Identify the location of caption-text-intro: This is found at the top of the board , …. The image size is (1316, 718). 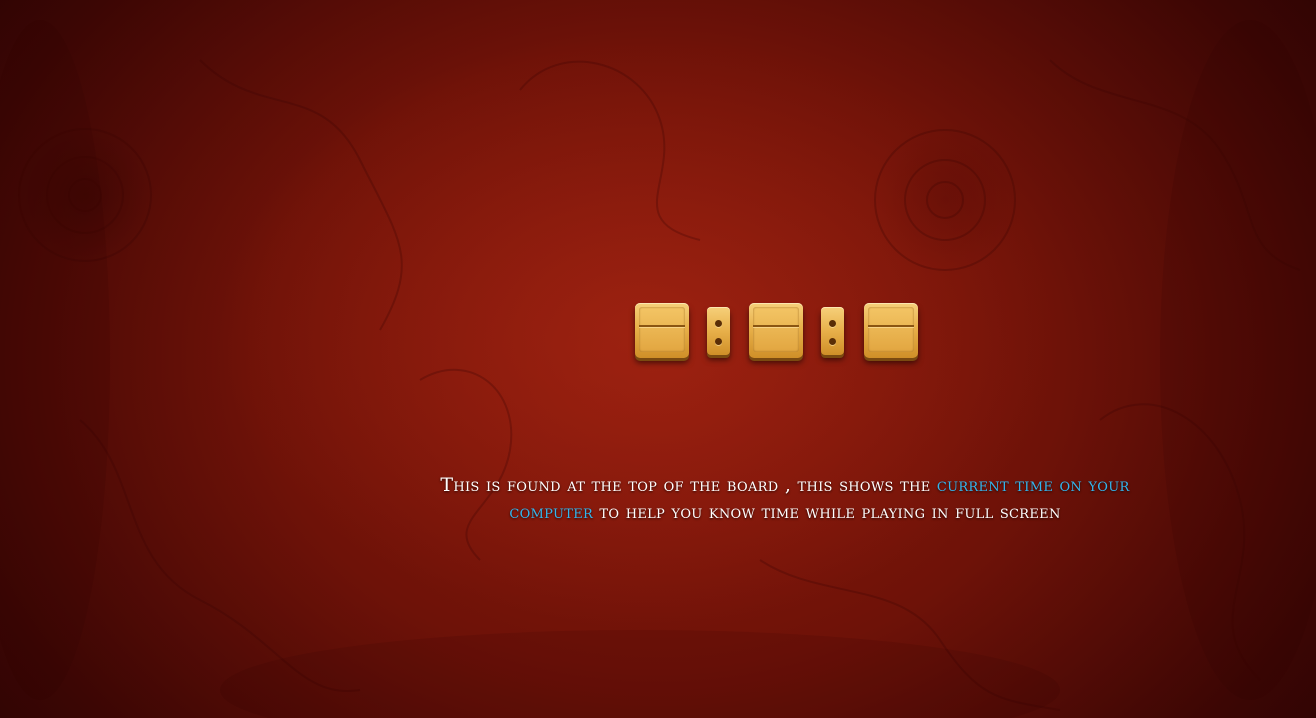
(685, 485).